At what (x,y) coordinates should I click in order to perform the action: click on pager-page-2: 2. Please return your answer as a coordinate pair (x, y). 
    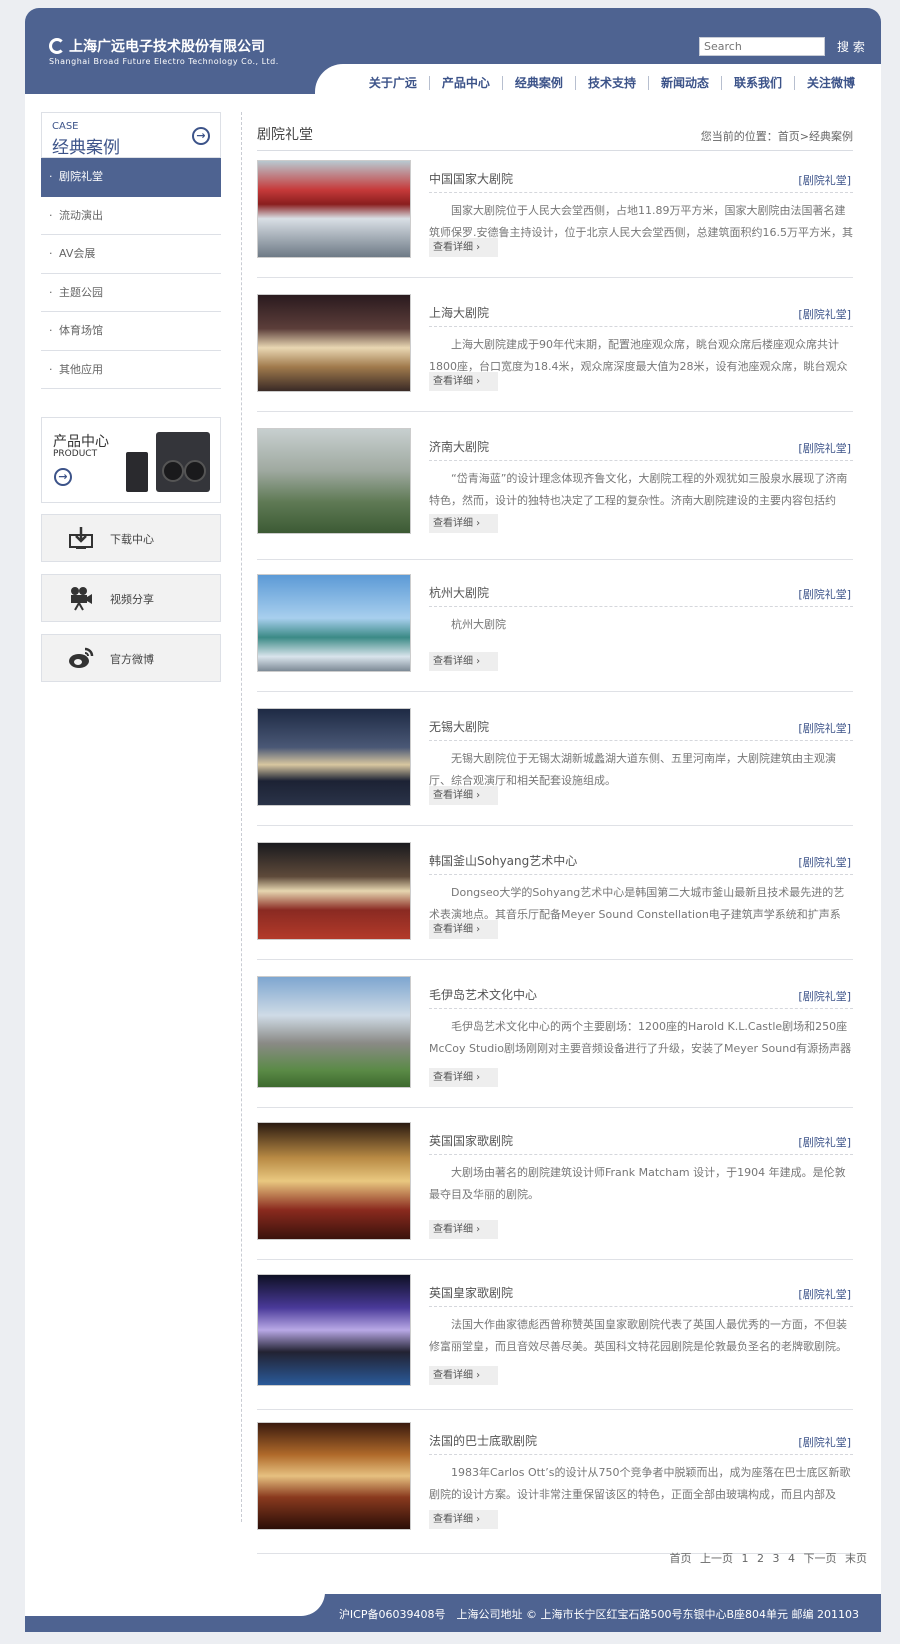
    Looking at the image, I should click on (760, 1558).